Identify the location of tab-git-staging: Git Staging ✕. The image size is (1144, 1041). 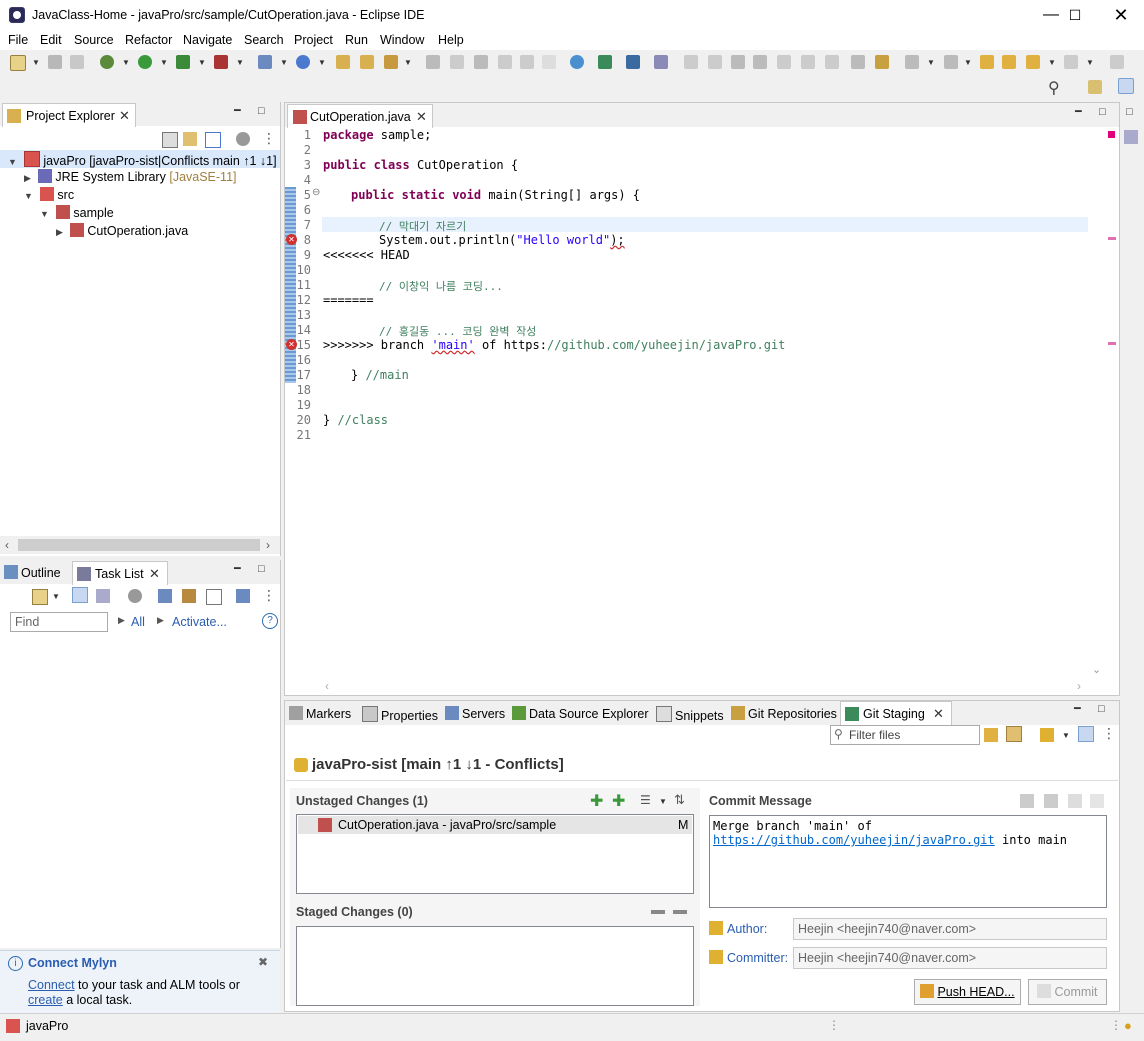
(896, 713).